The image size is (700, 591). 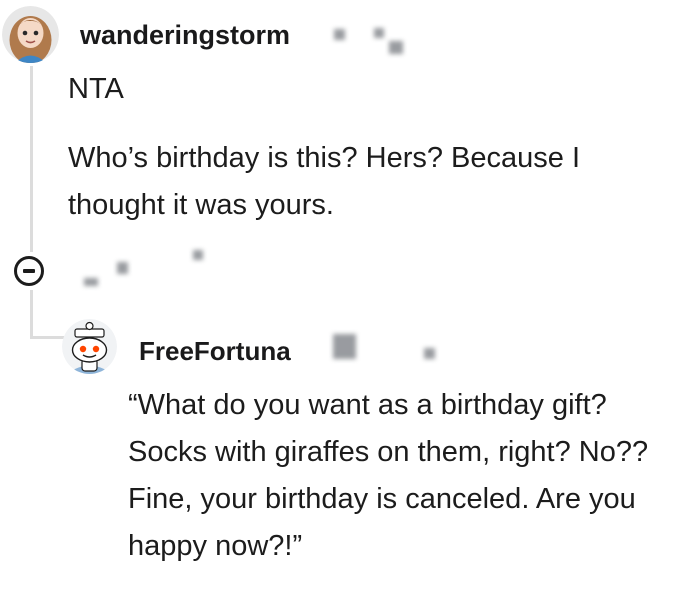 I want to click on comment-2-avatar, so click(x=89, y=346).